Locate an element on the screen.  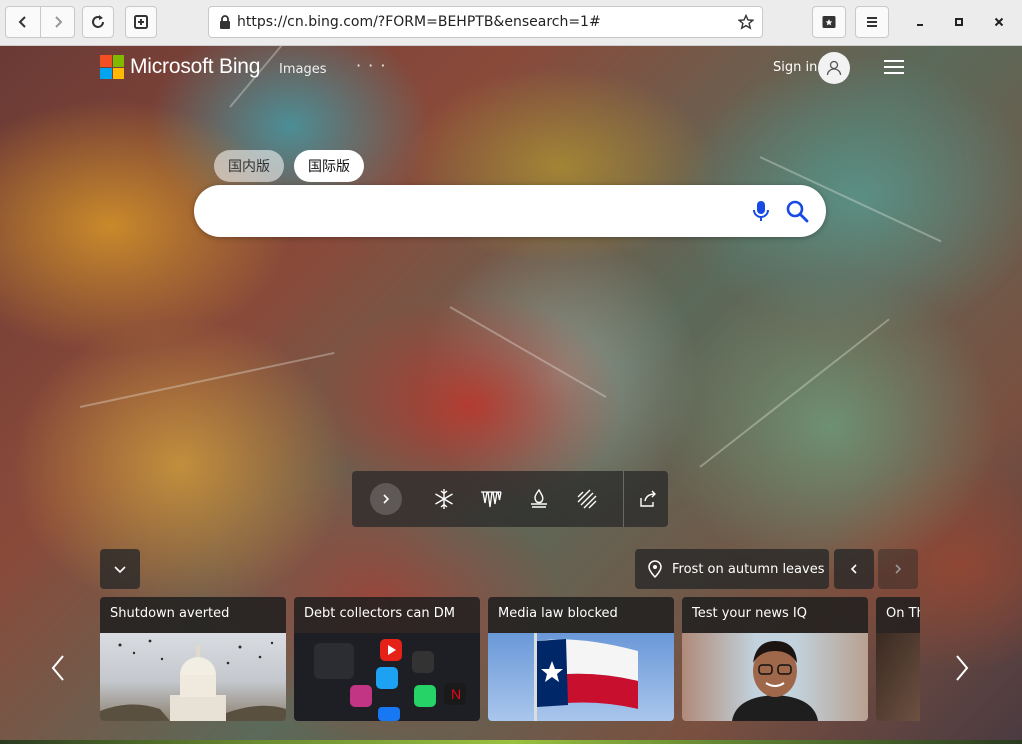
minimize-icon is located at coordinates (920, 25).